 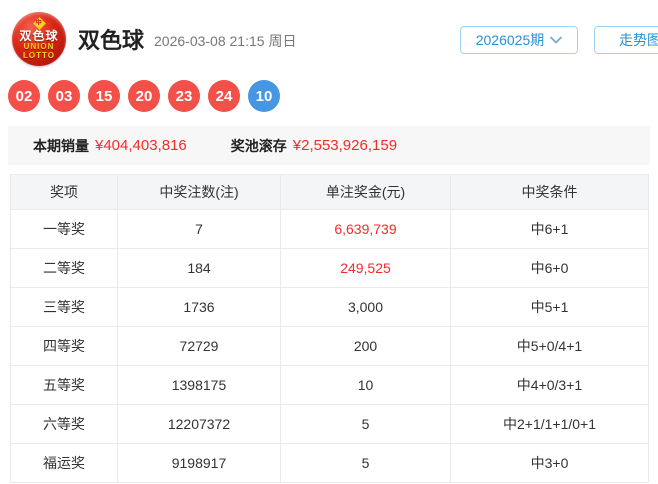 I want to click on prize-count: 72729, so click(x=199, y=346).